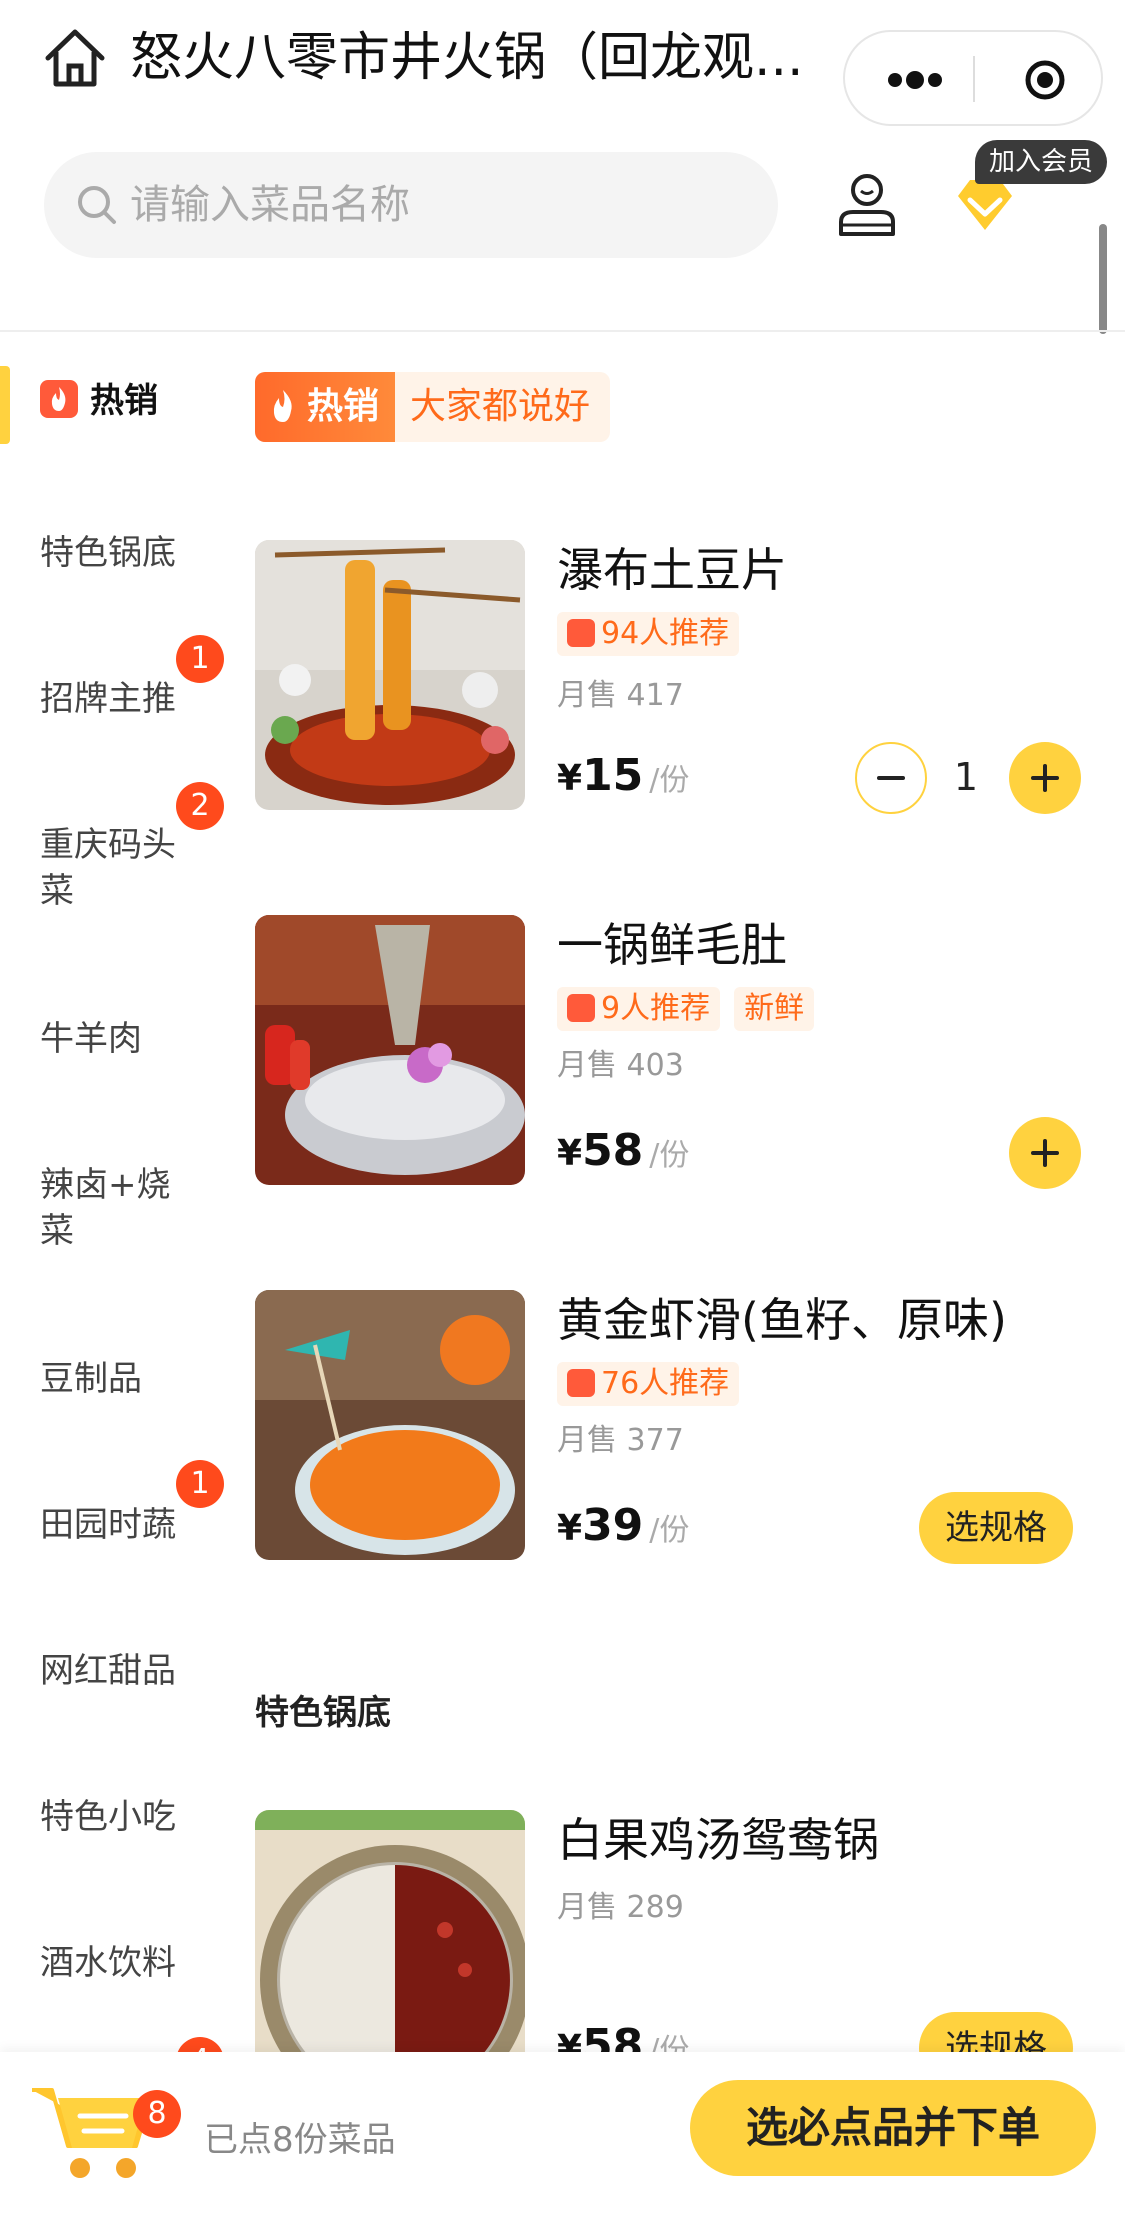 Image resolution: width=1125 pixels, height=2217 pixels. Describe the element at coordinates (97, 205) in the screenshot. I see `search-icon` at that location.